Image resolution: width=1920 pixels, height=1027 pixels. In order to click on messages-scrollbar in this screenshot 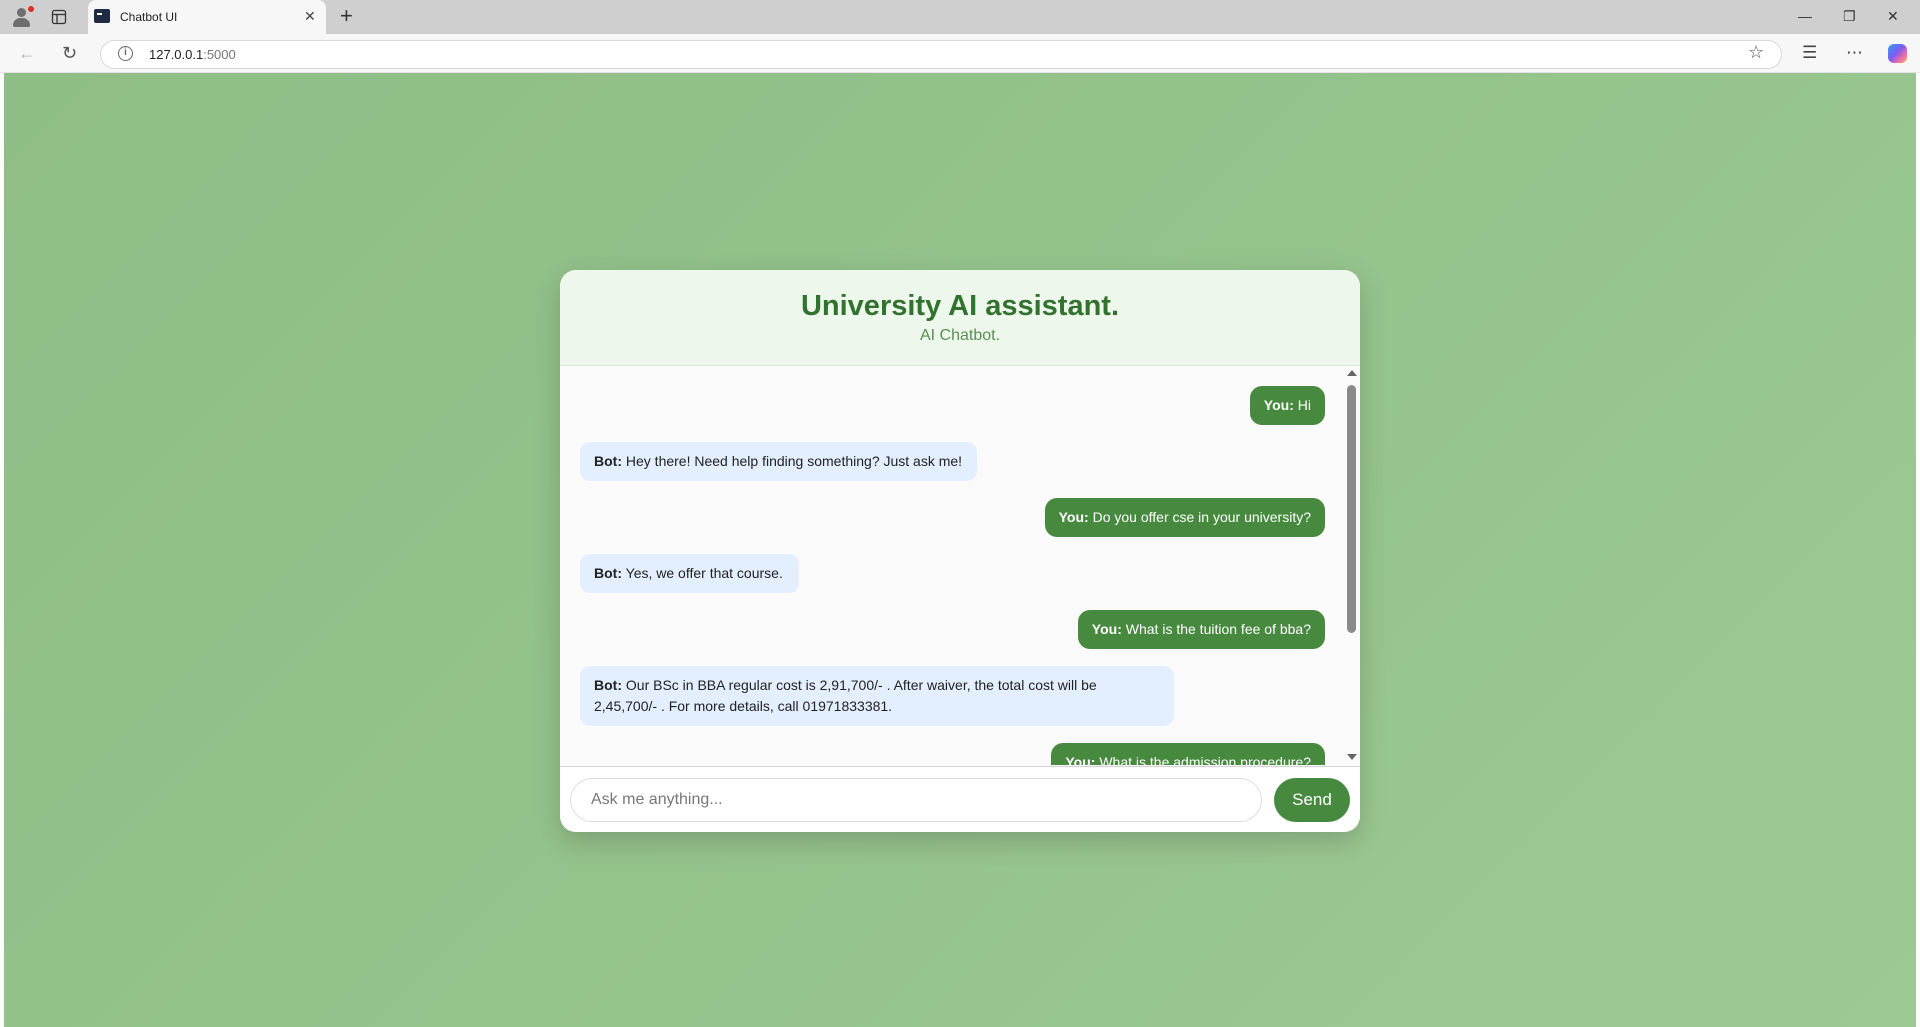, I will do `click(1351, 566)`.